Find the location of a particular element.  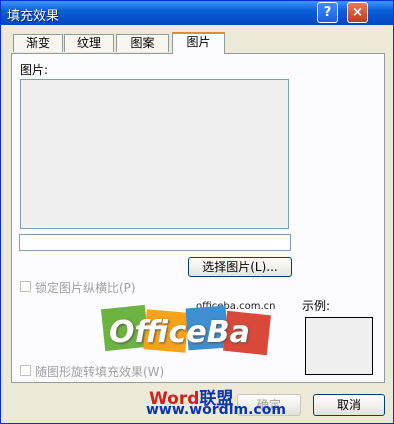

rotate-with-shape-label: 随图形旋转填充效果(W) is located at coordinates (100, 372).